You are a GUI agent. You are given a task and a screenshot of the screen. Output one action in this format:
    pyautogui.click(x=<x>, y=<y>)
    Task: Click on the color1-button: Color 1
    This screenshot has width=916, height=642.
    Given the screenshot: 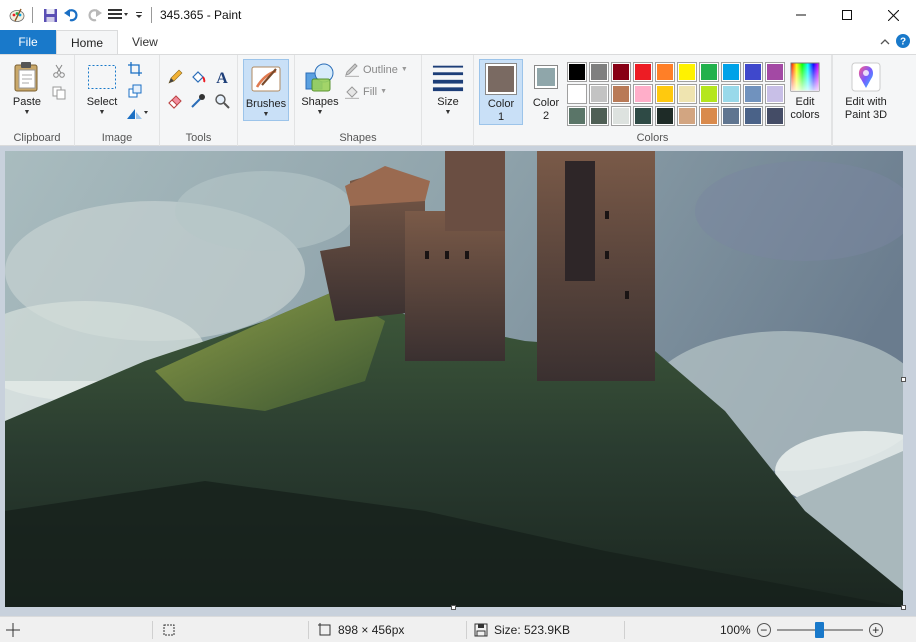 What is the action you would take?
    pyautogui.click(x=501, y=92)
    